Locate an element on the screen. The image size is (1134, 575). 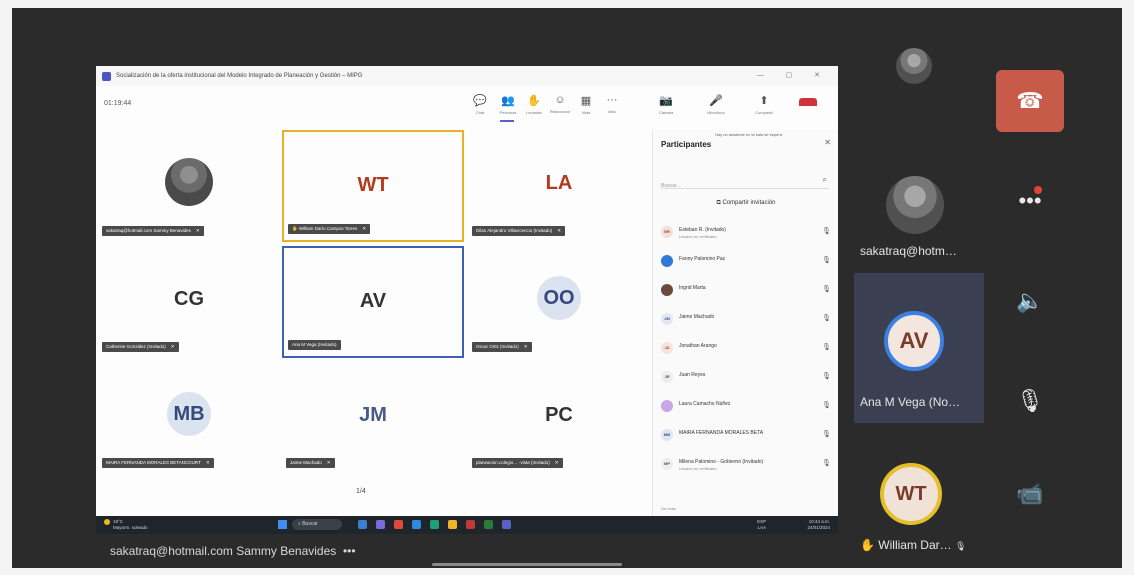
tile-name-tag: Catherine González (Invitado) ✕ is located at coordinates (140, 347).